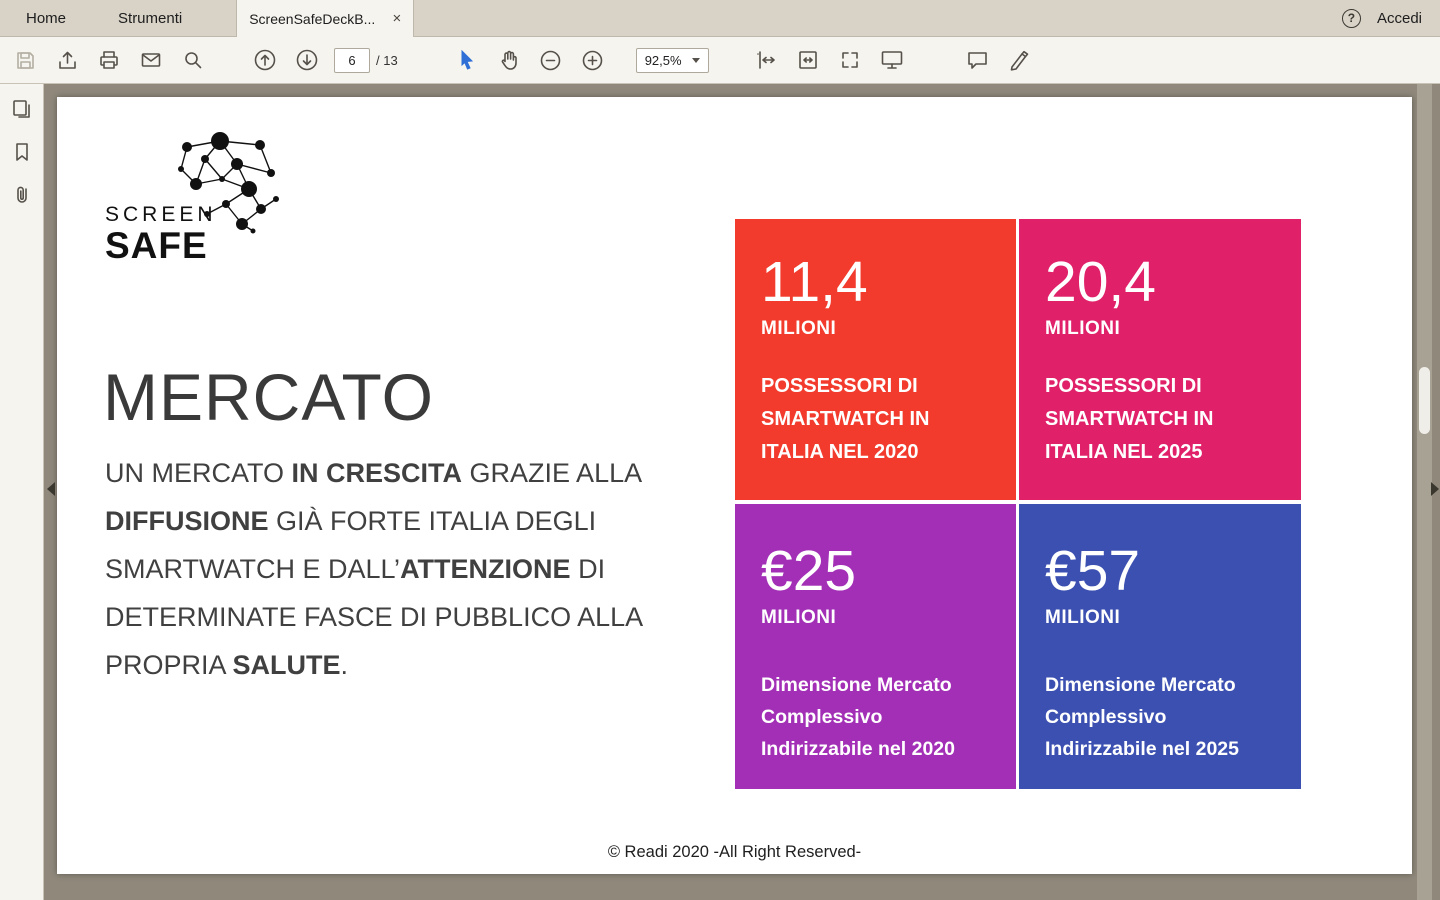  What do you see at coordinates (22, 197) in the screenshot?
I see `attachment-icon` at bounding box center [22, 197].